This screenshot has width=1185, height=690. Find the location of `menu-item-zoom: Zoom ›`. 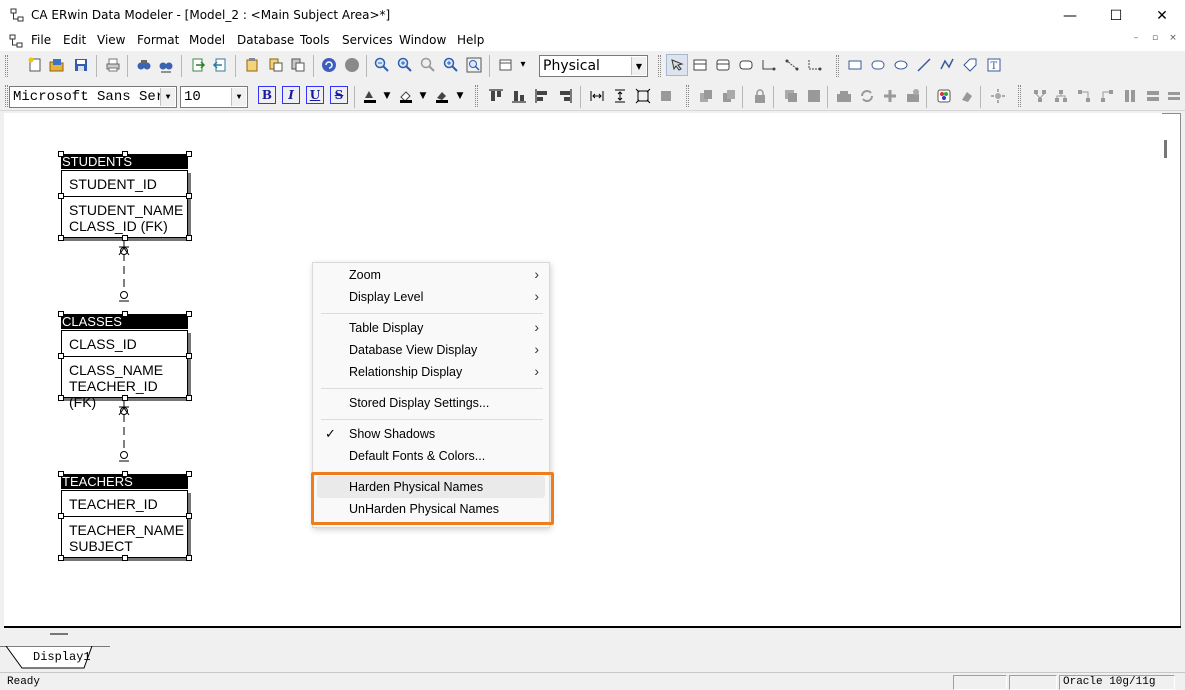

menu-item-zoom: Zoom › is located at coordinates (431, 275).